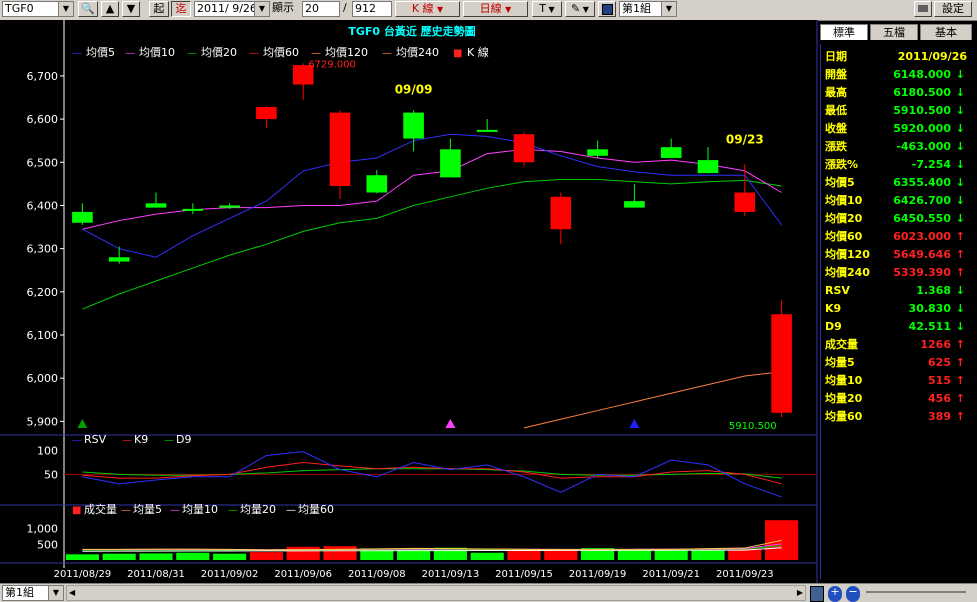 This screenshot has width=977, height=602. I want to click on y-tick-label: 6,500, so click(43, 162).